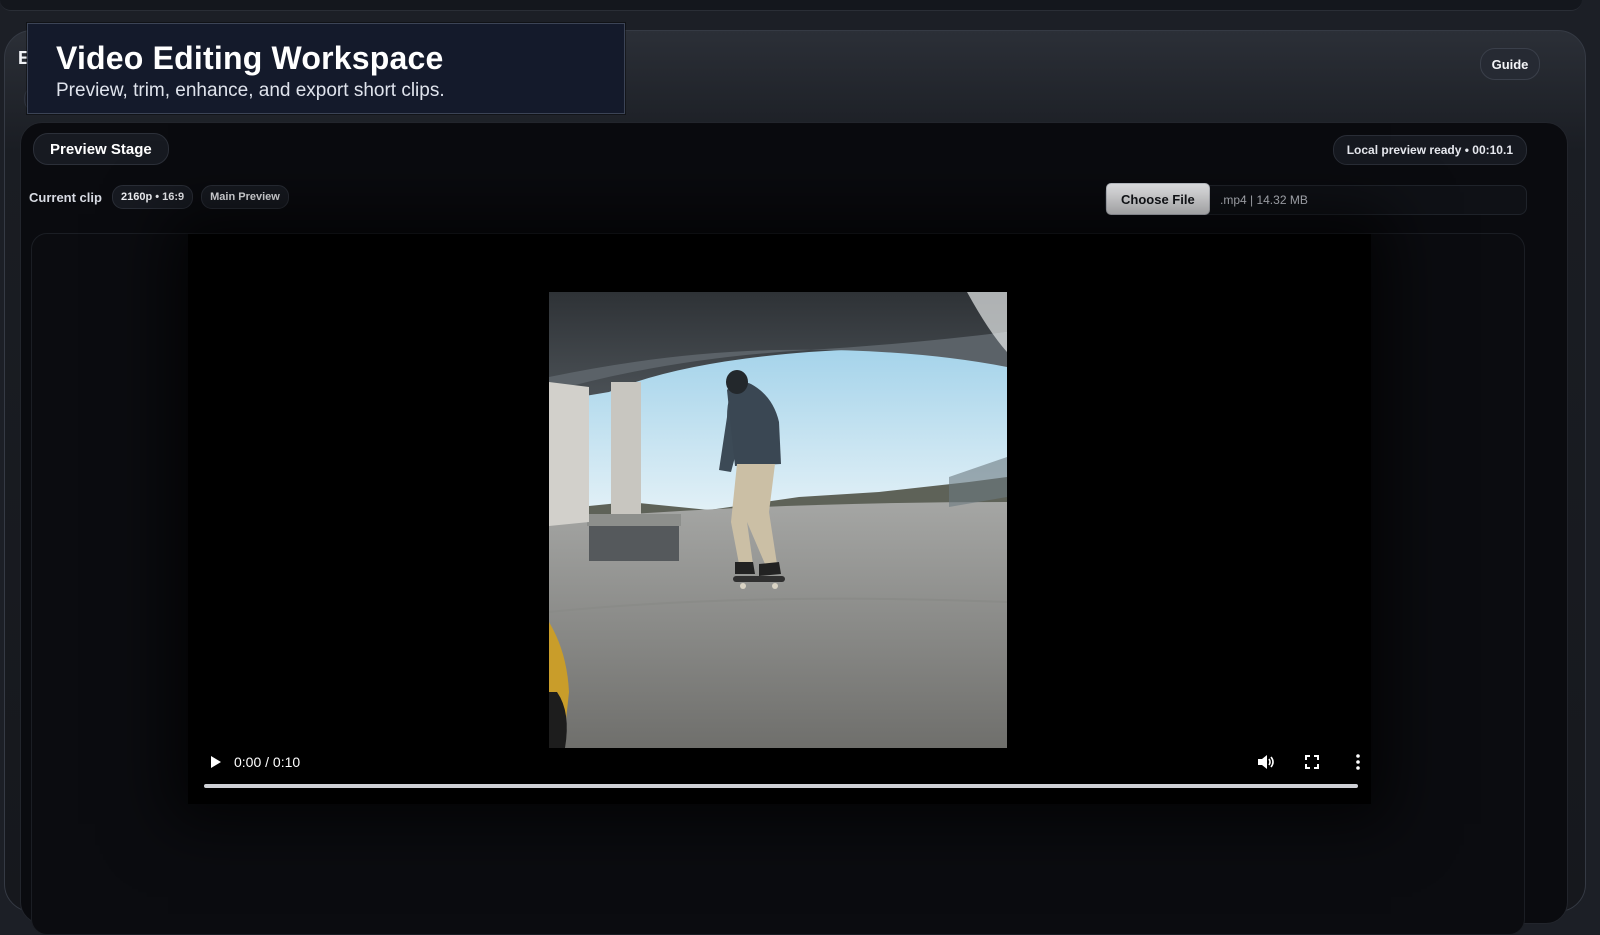 The height and width of the screenshot is (935, 1600). I want to click on choose-file-button: Choose File, so click(1158, 199).